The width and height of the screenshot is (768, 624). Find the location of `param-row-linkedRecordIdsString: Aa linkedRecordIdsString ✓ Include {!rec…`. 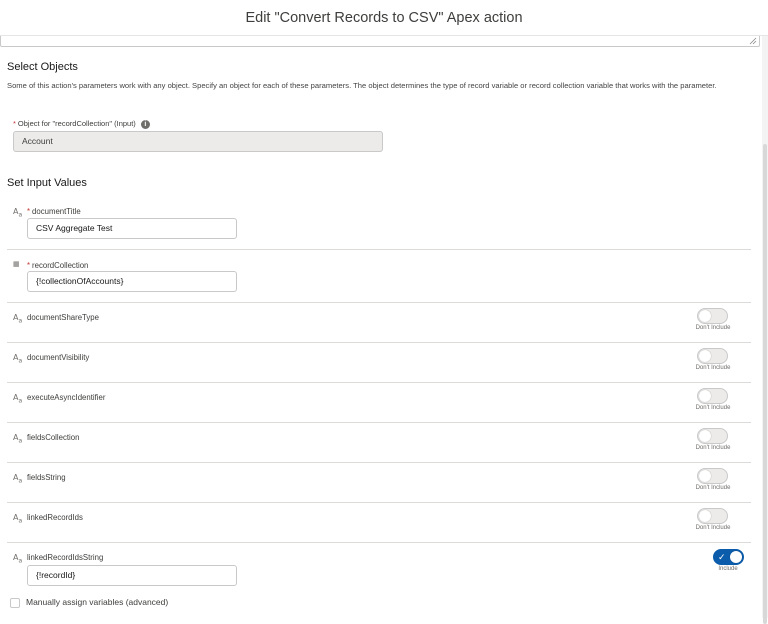

param-row-linkedRecordIdsString: Aa linkedRecordIdsString ✓ Include {!rec… is located at coordinates (379, 566).